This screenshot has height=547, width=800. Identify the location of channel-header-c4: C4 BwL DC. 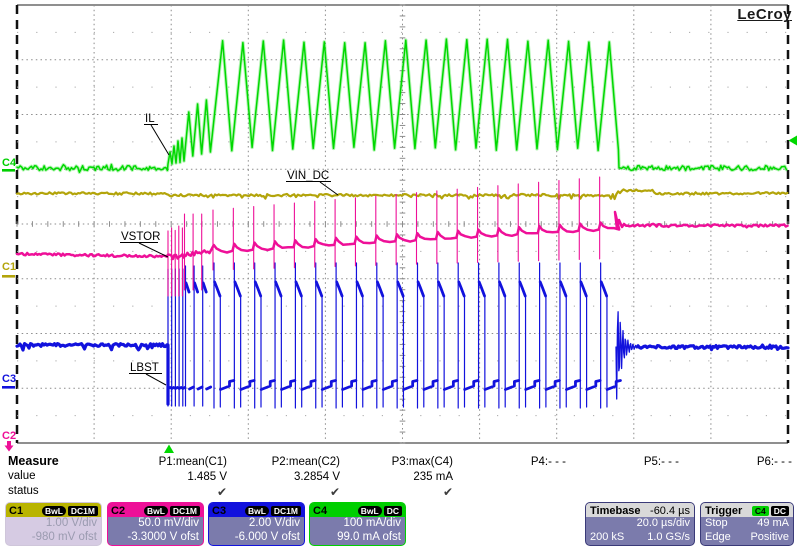
(357, 510).